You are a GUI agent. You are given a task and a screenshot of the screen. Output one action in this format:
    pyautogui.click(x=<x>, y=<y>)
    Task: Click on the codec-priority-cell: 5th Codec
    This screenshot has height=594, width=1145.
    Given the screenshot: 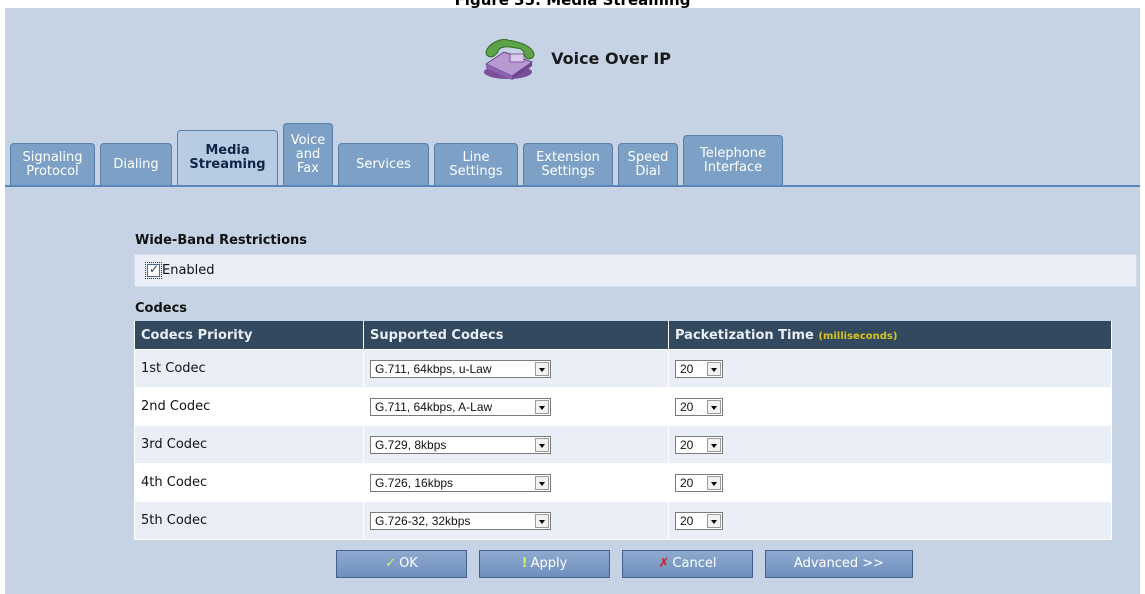 What is the action you would take?
    pyautogui.click(x=249, y=520)
    